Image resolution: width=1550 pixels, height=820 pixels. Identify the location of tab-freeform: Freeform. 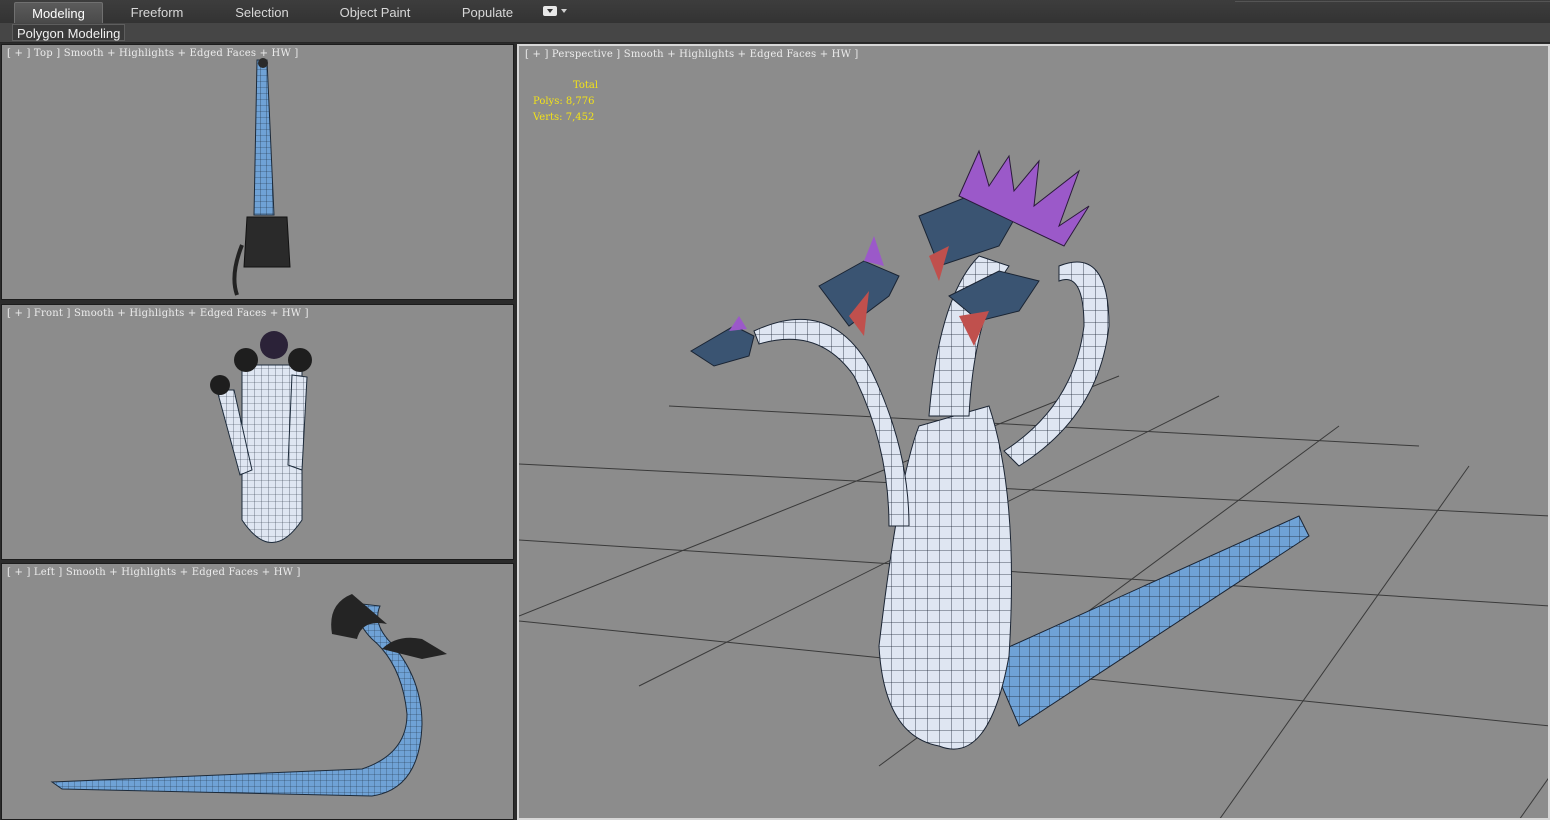
(157, 12).